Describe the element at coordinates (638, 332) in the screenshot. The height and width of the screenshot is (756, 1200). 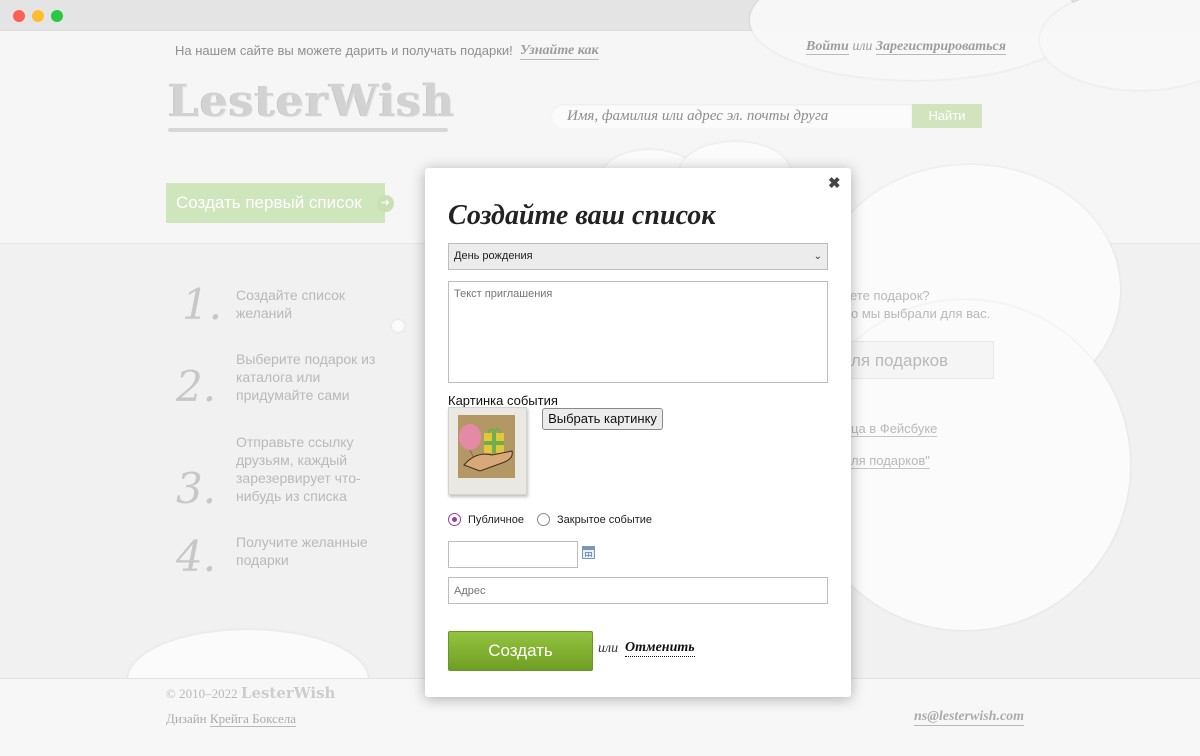
I see `invite-text-area` at that location.